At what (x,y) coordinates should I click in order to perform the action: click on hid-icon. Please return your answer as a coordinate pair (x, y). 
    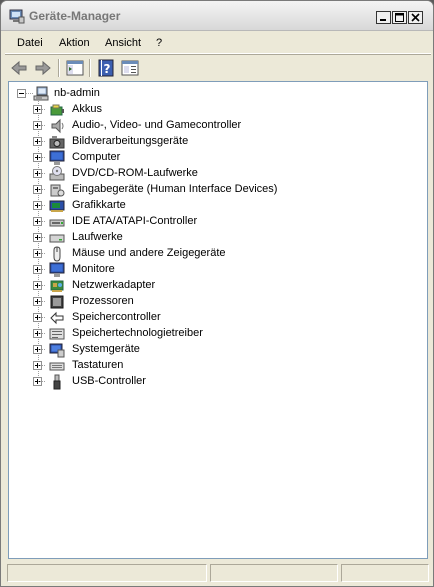
    Looking at the image, I should click on (57, 190).